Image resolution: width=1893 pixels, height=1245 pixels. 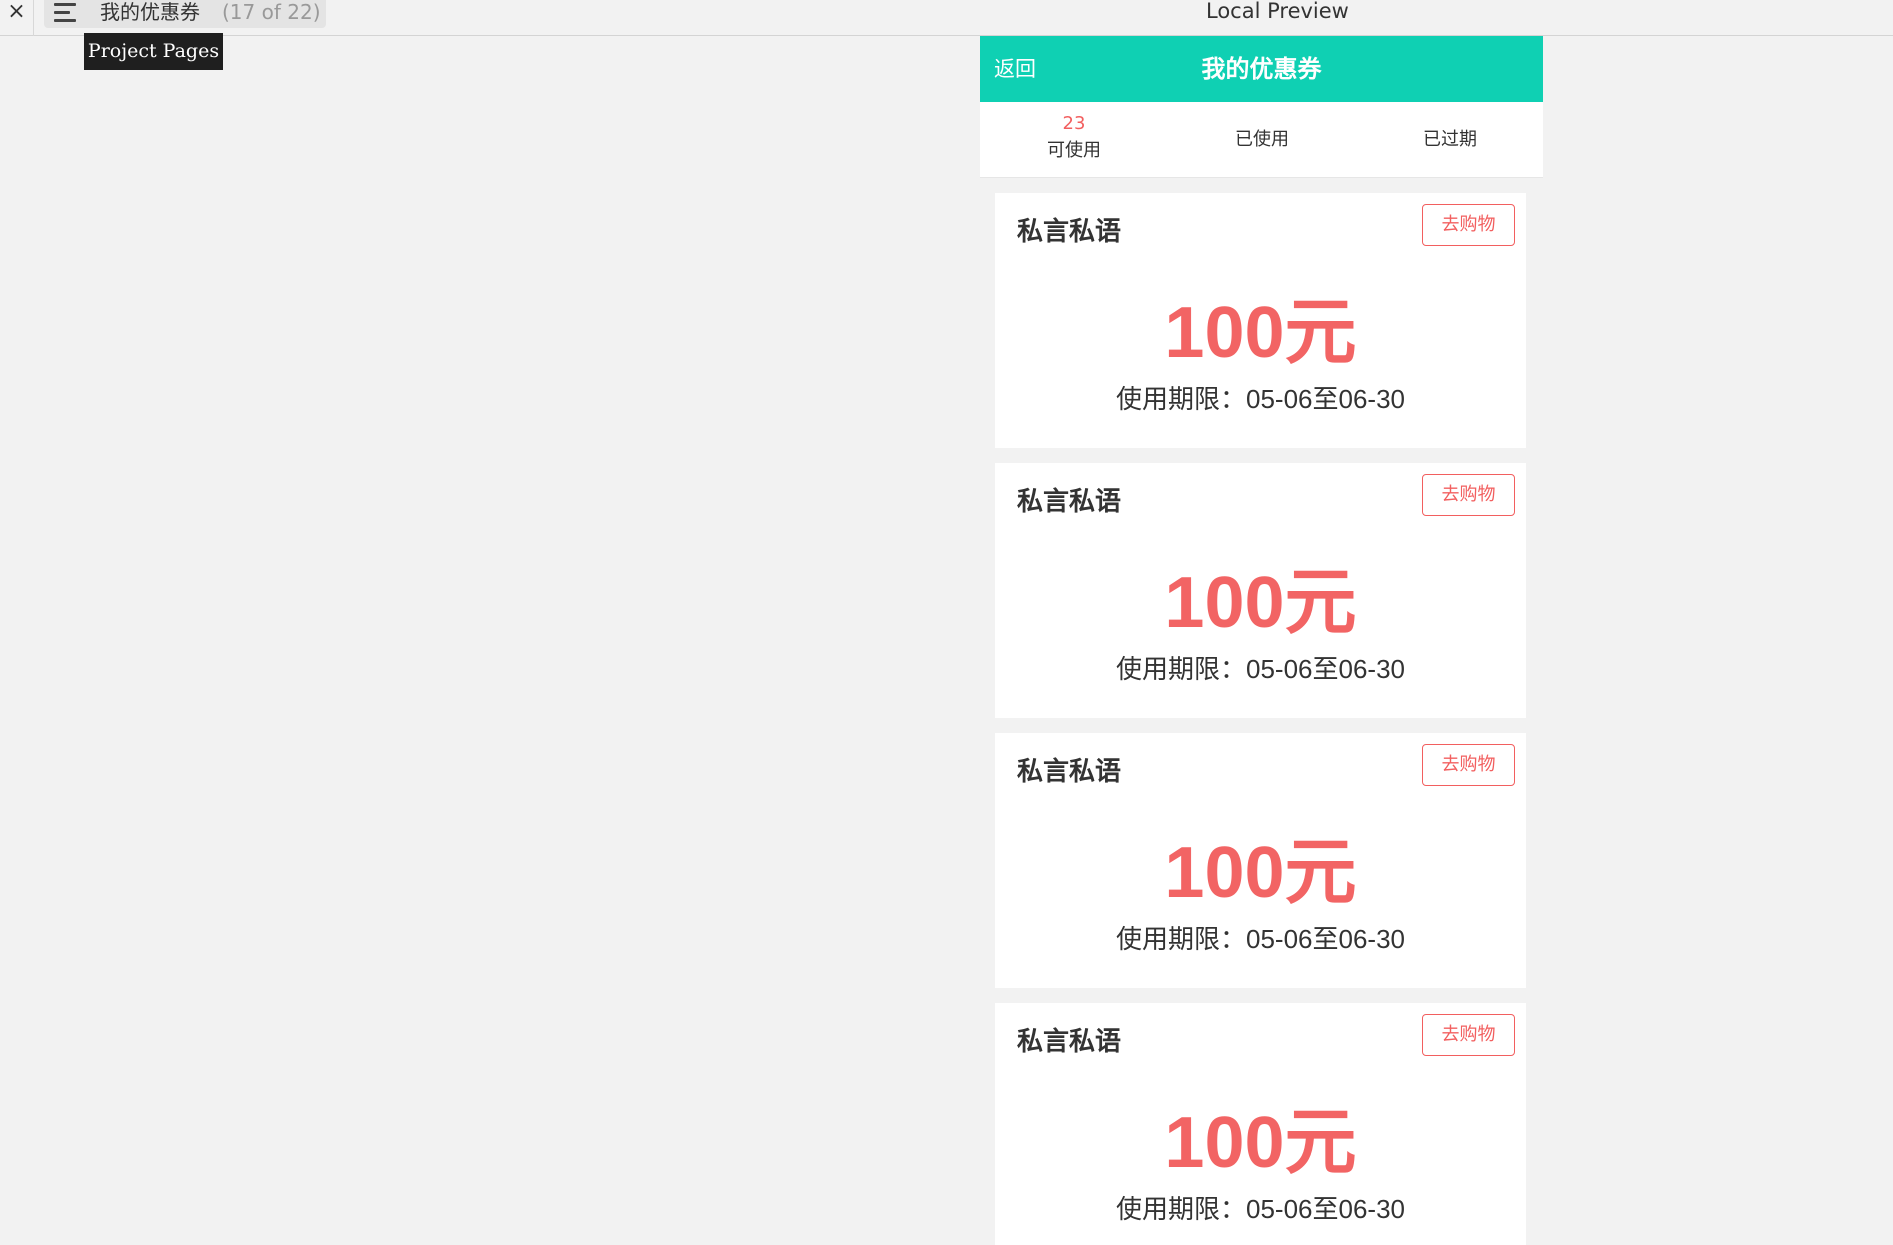 I want to click on tab-used-label: 已使用, so click(x=1262, y=139).